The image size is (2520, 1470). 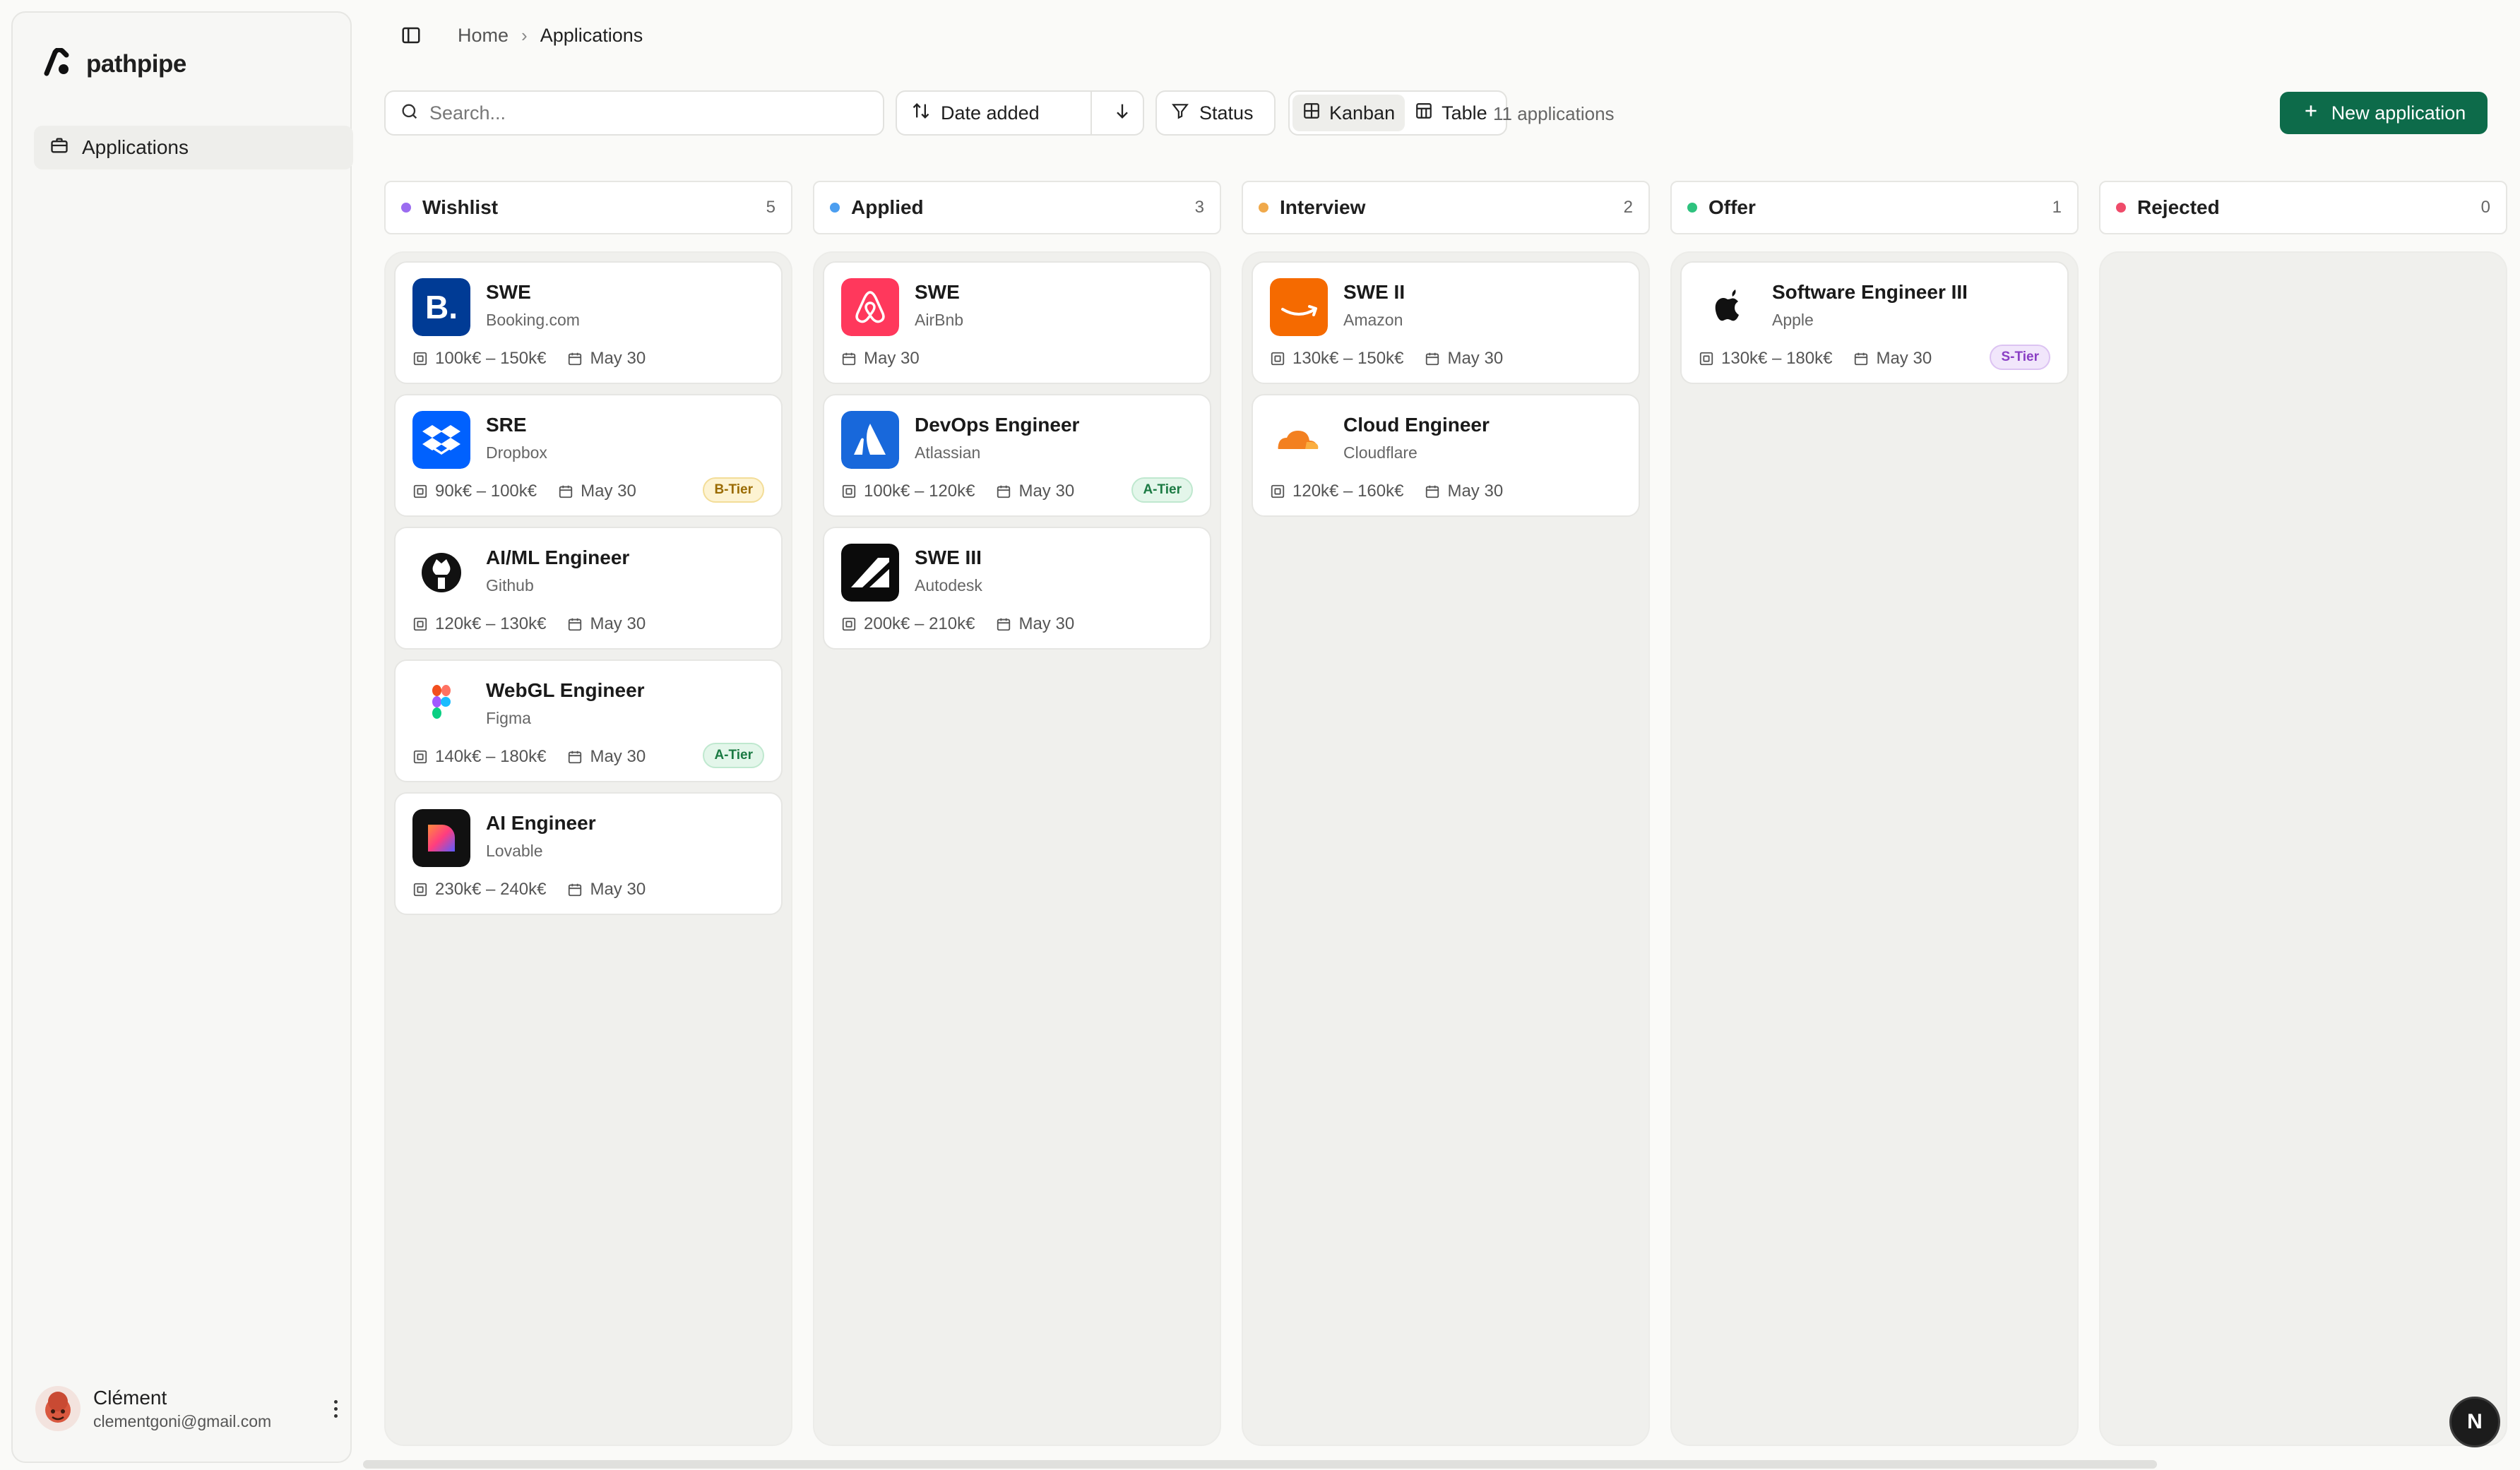 I want to click on sidebar-item-applications: Applications, so click(x=194, y=147).